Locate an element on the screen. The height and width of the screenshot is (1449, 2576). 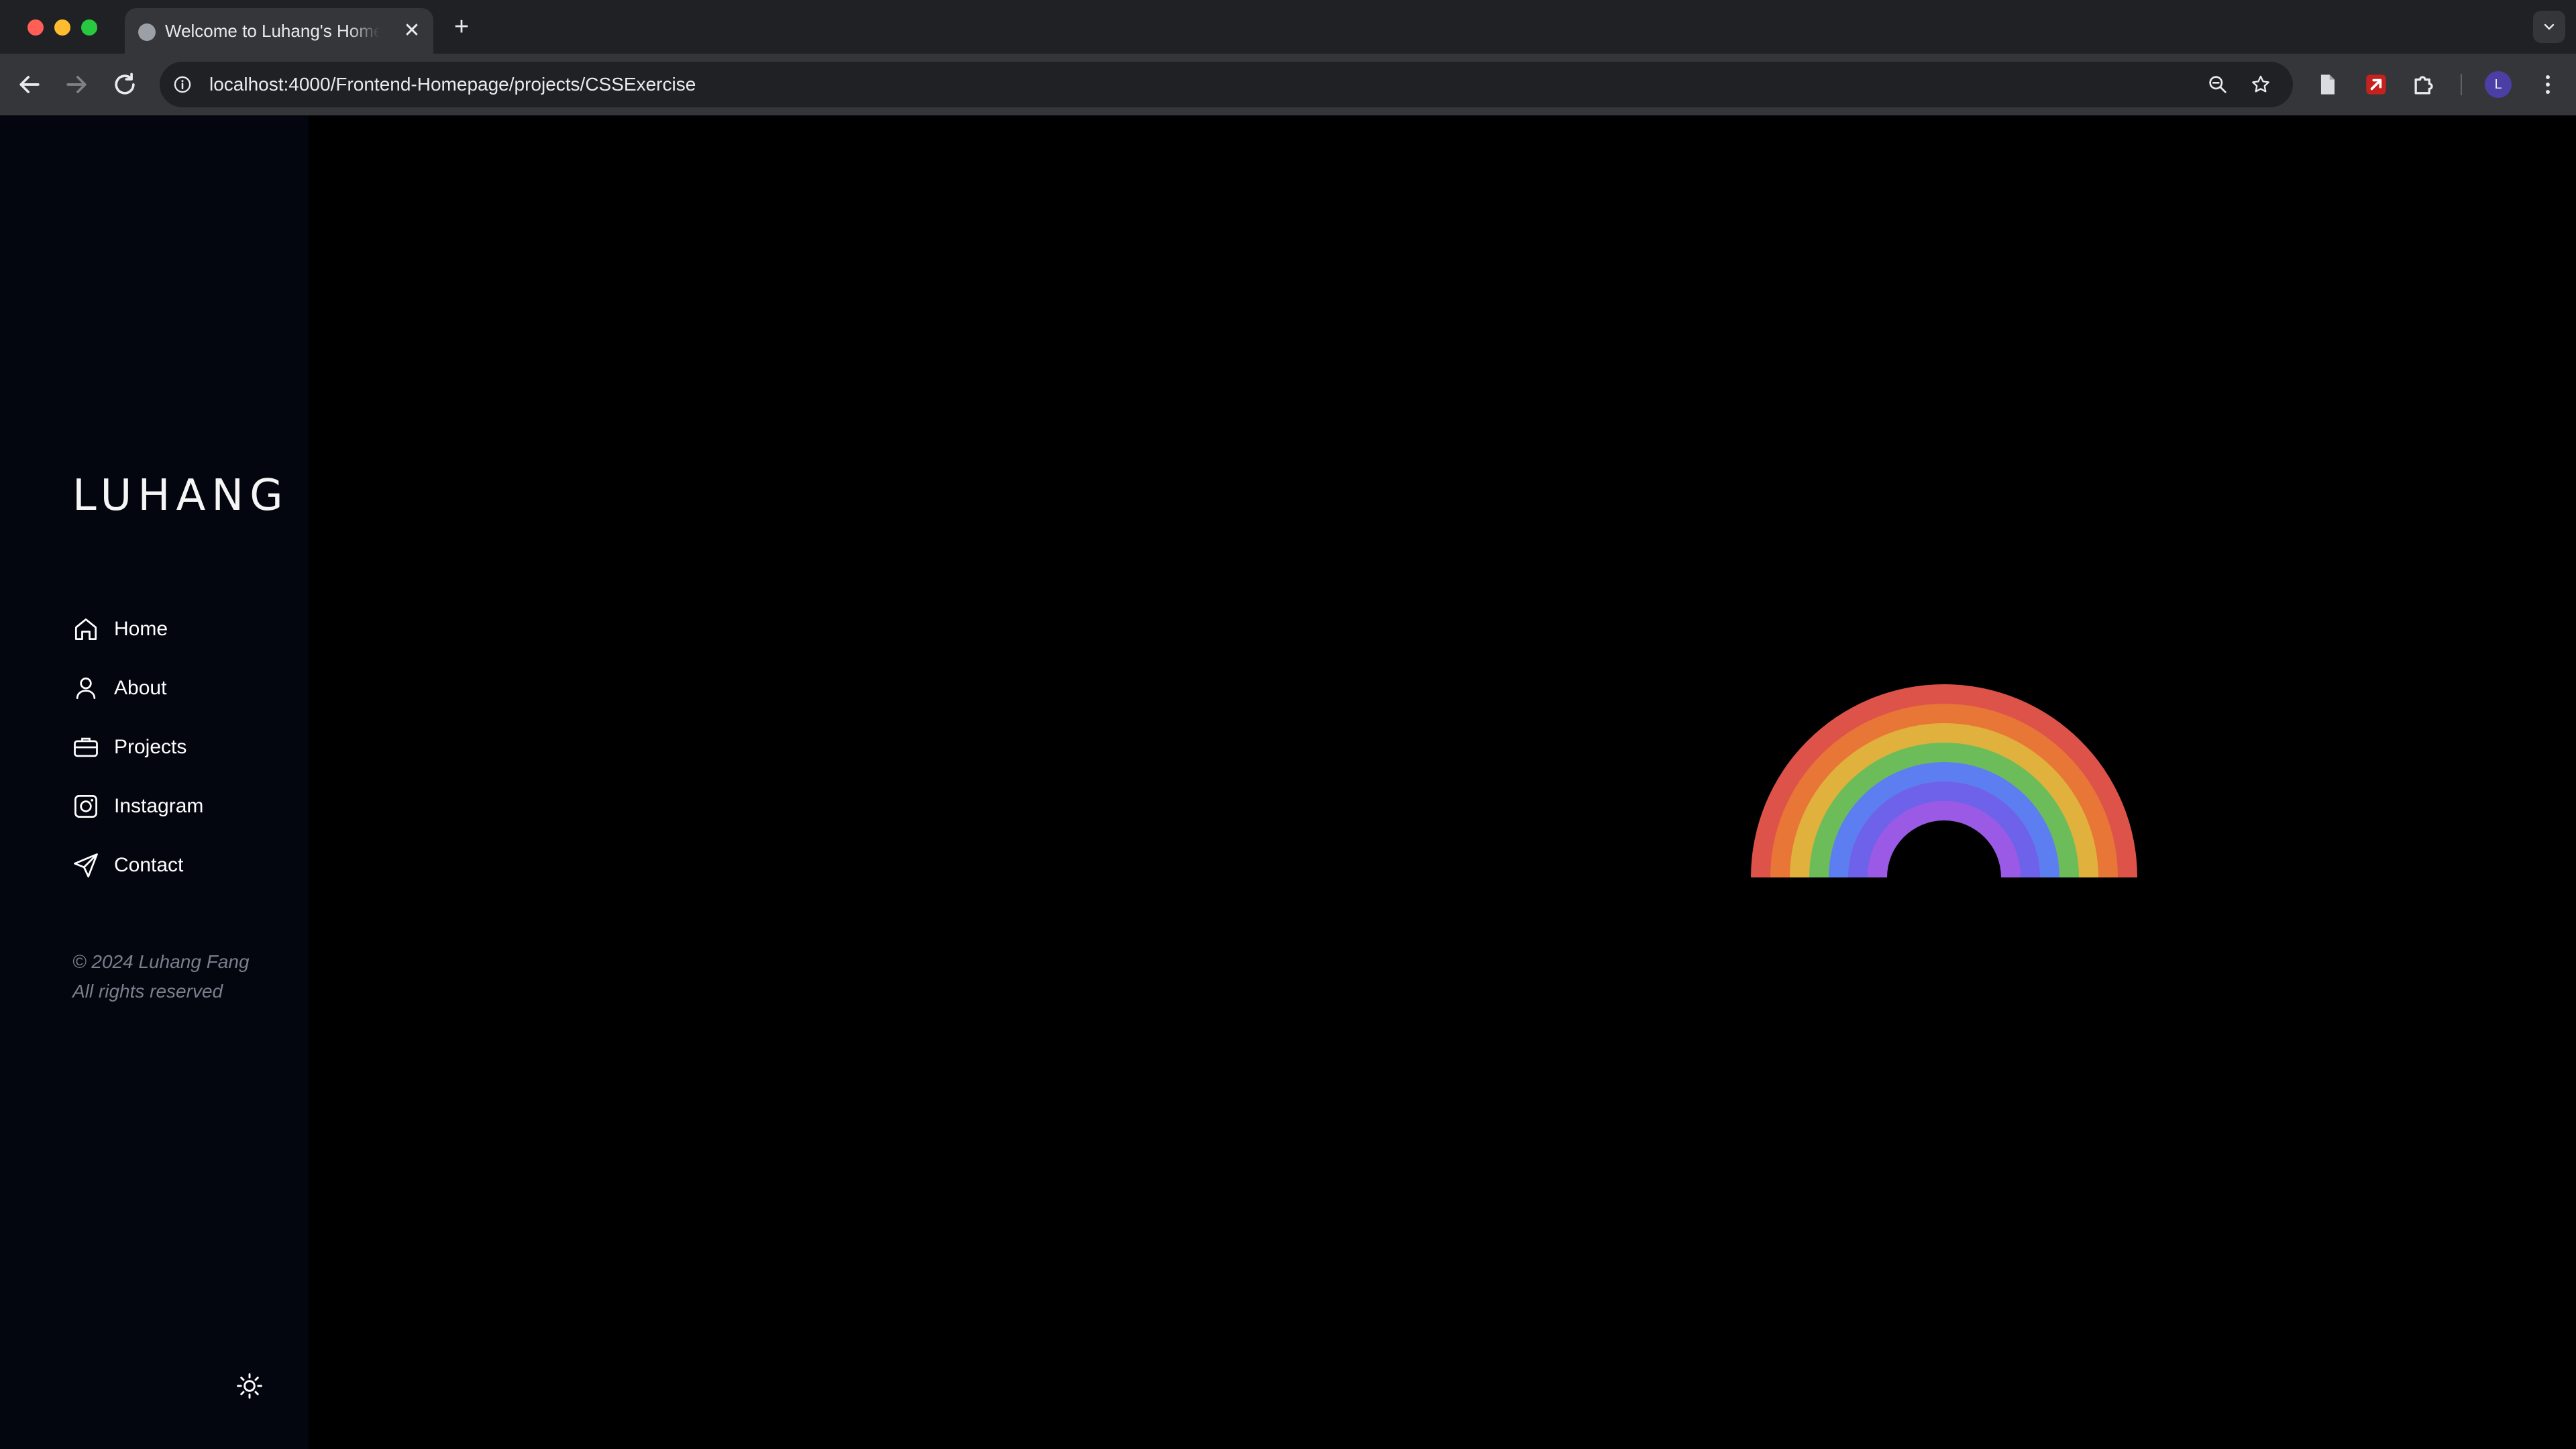
back-button is located at coordinates (29, 84).